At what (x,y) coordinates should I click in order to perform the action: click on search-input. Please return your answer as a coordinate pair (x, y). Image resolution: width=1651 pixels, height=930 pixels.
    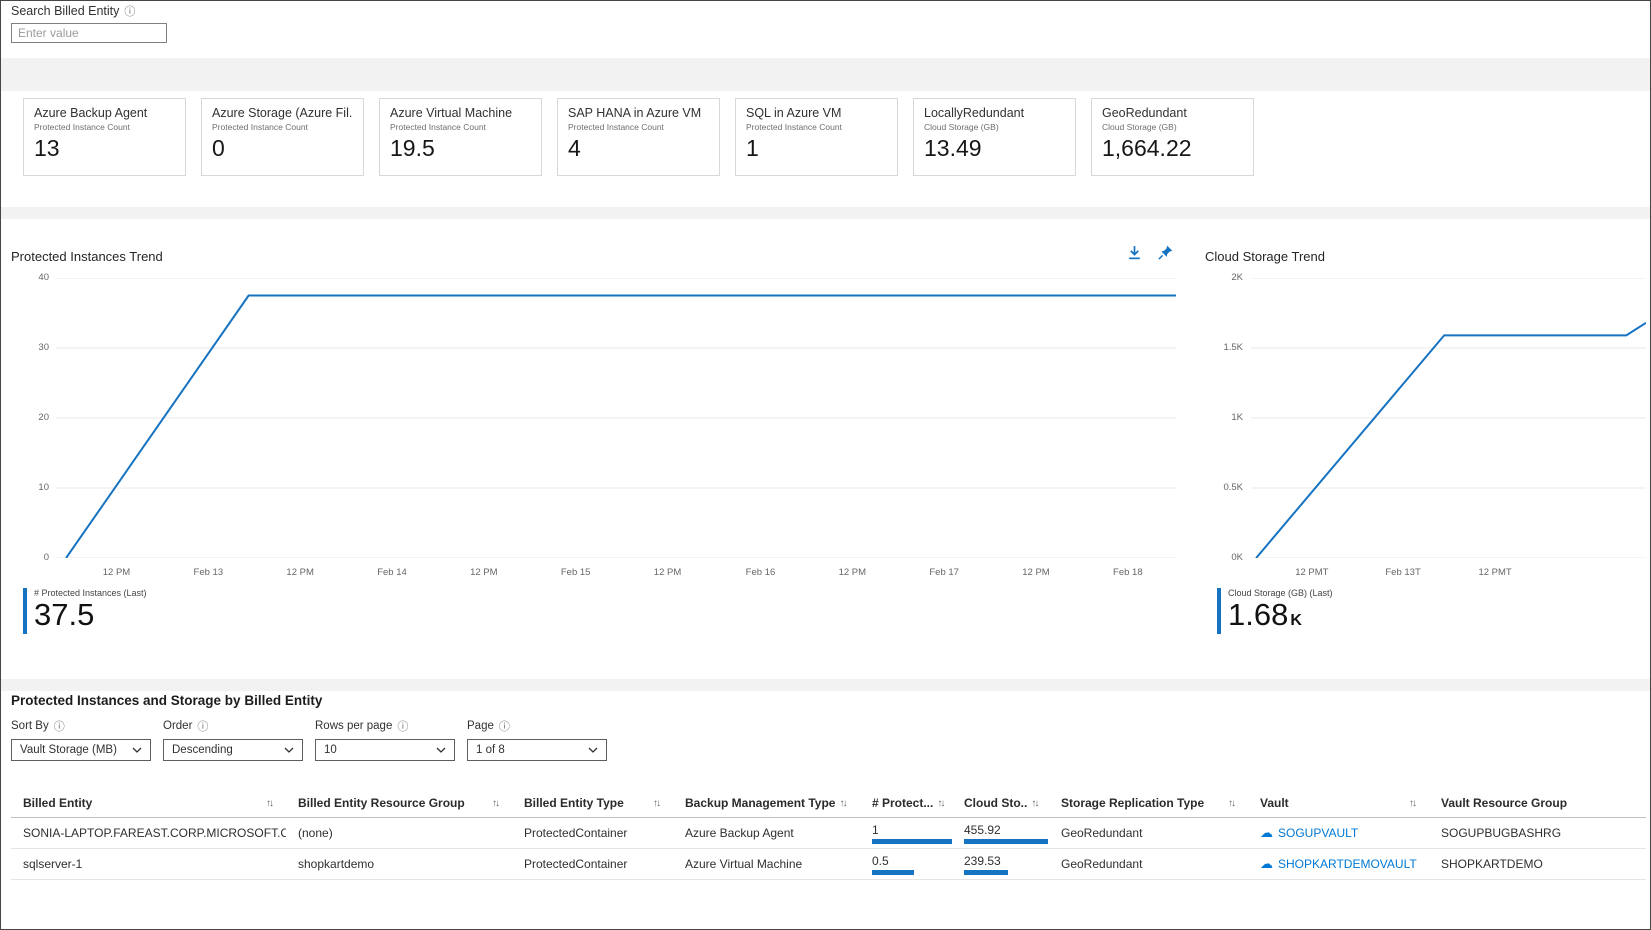
    Looking at the image, I should click on (89, 33).